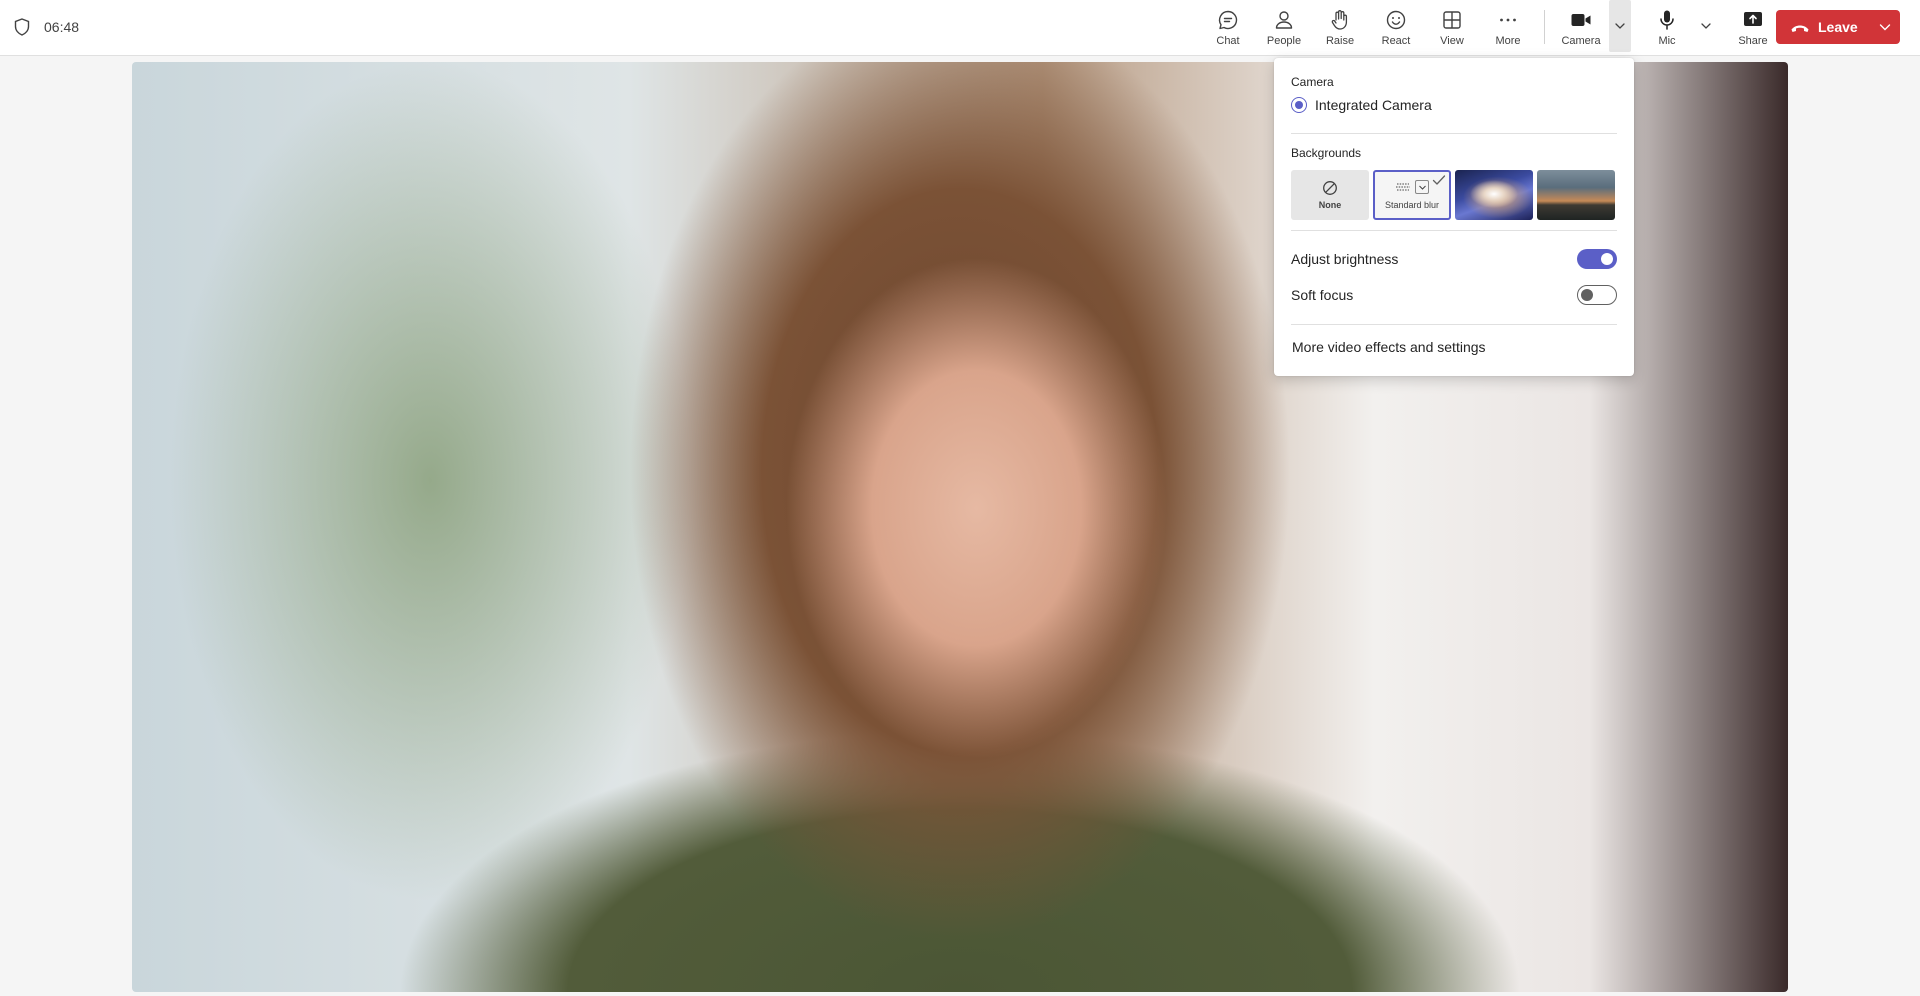  What do you see at coordinates (1453, 195) in the screenshot?
I see `background-options: None Standard blur` at bounding box center [1453, 195].